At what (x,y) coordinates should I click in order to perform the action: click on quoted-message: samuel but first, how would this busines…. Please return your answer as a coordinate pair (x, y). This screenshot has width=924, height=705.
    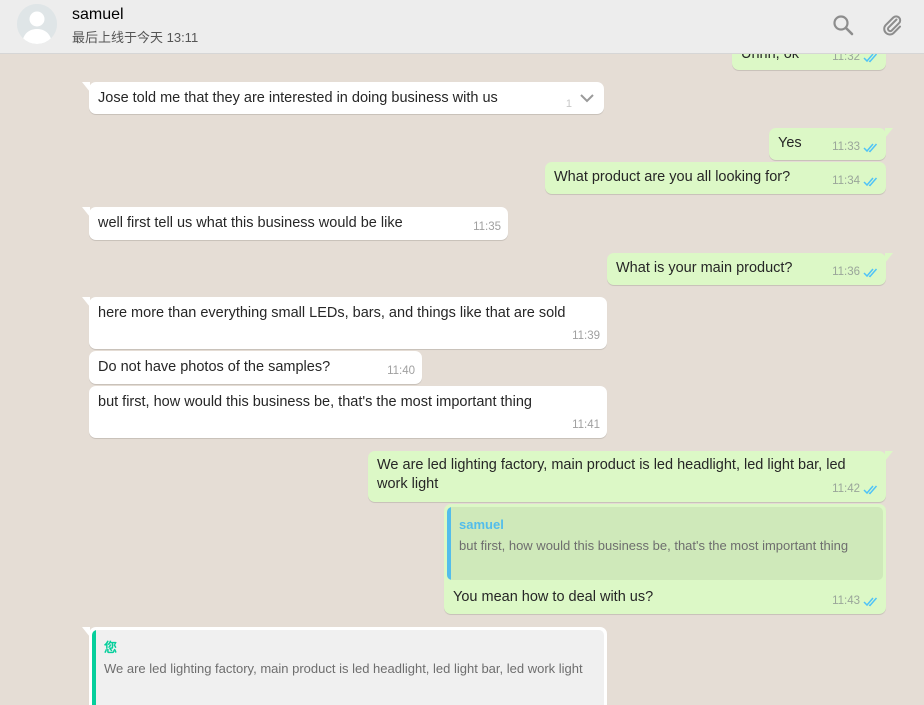
    Looking at the image, I should click on (665, 543).